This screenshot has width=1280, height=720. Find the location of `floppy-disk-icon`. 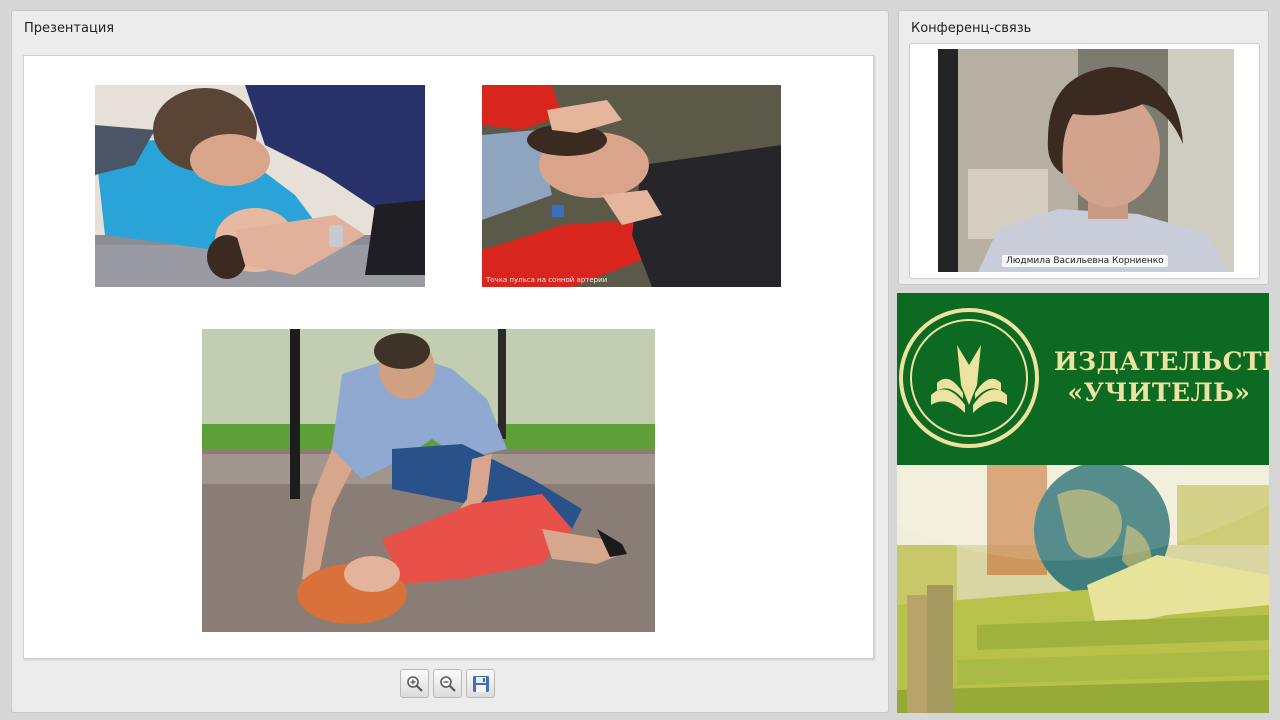

floppy-disk-icon is located at coordinates (480, 683).